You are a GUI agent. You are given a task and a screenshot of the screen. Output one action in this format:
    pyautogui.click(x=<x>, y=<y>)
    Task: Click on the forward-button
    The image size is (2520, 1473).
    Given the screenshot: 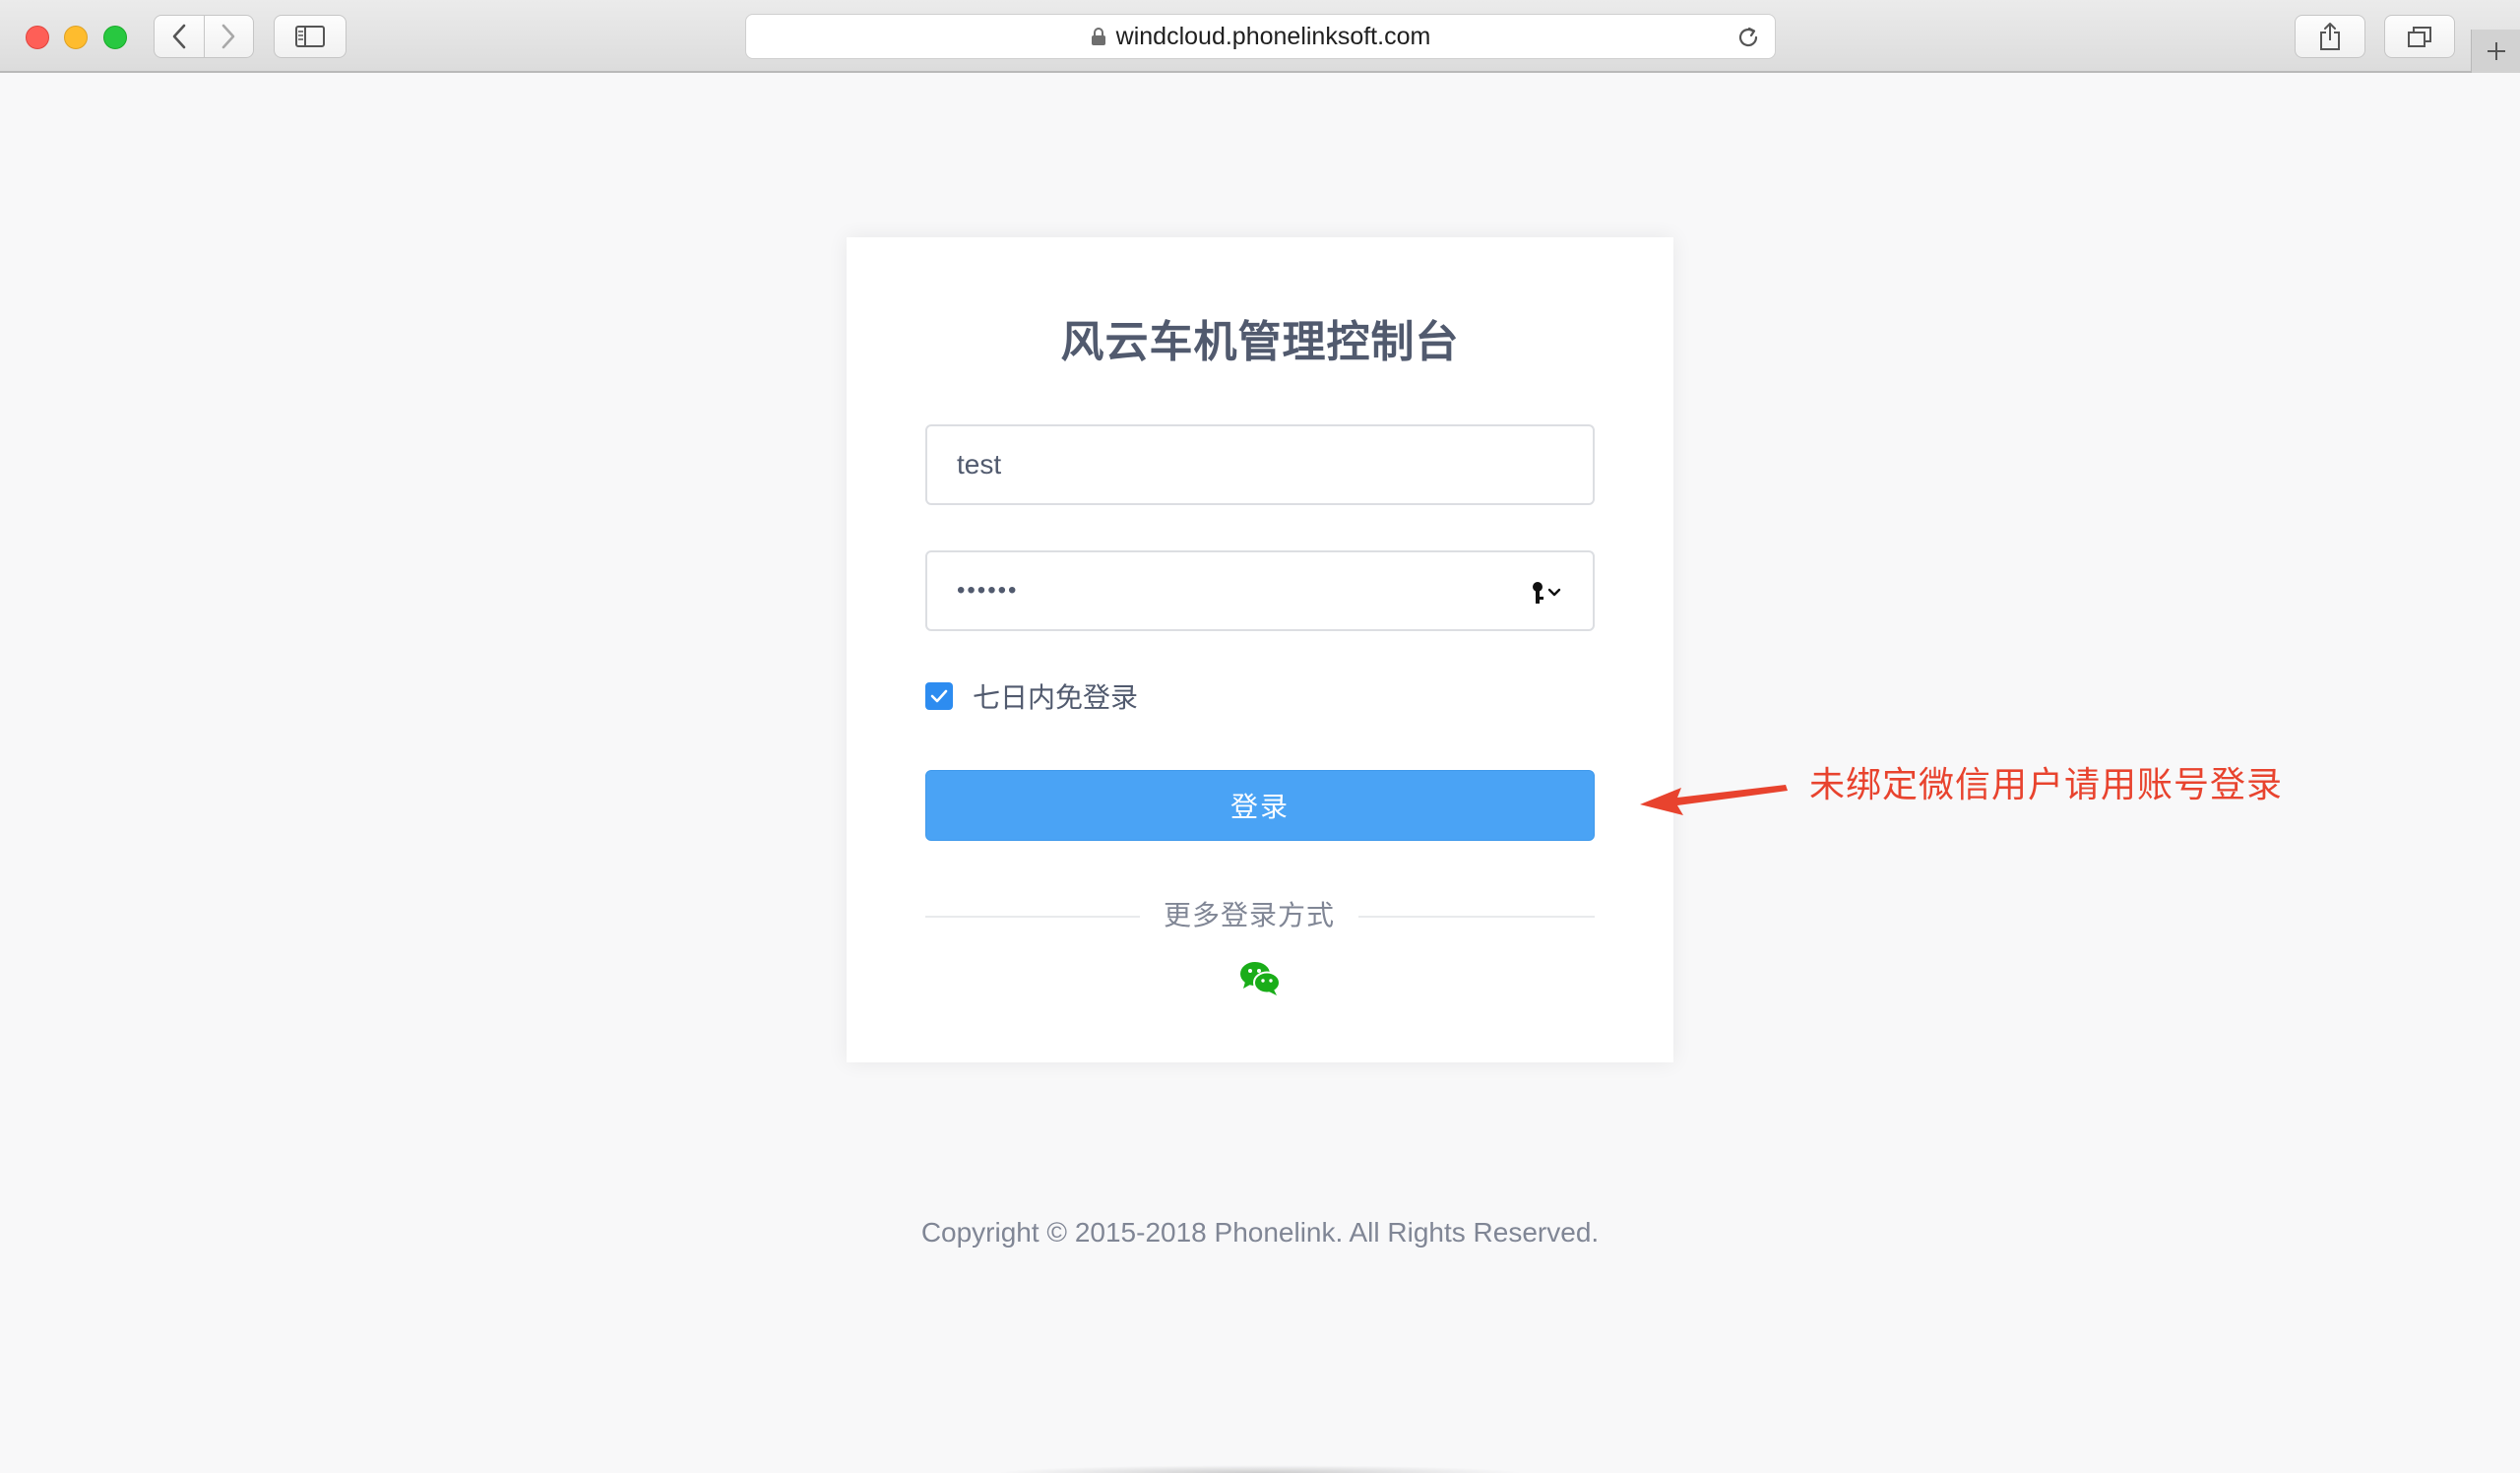 What is the action you would take?
    pyautogui.click(x=229, y=36)
    